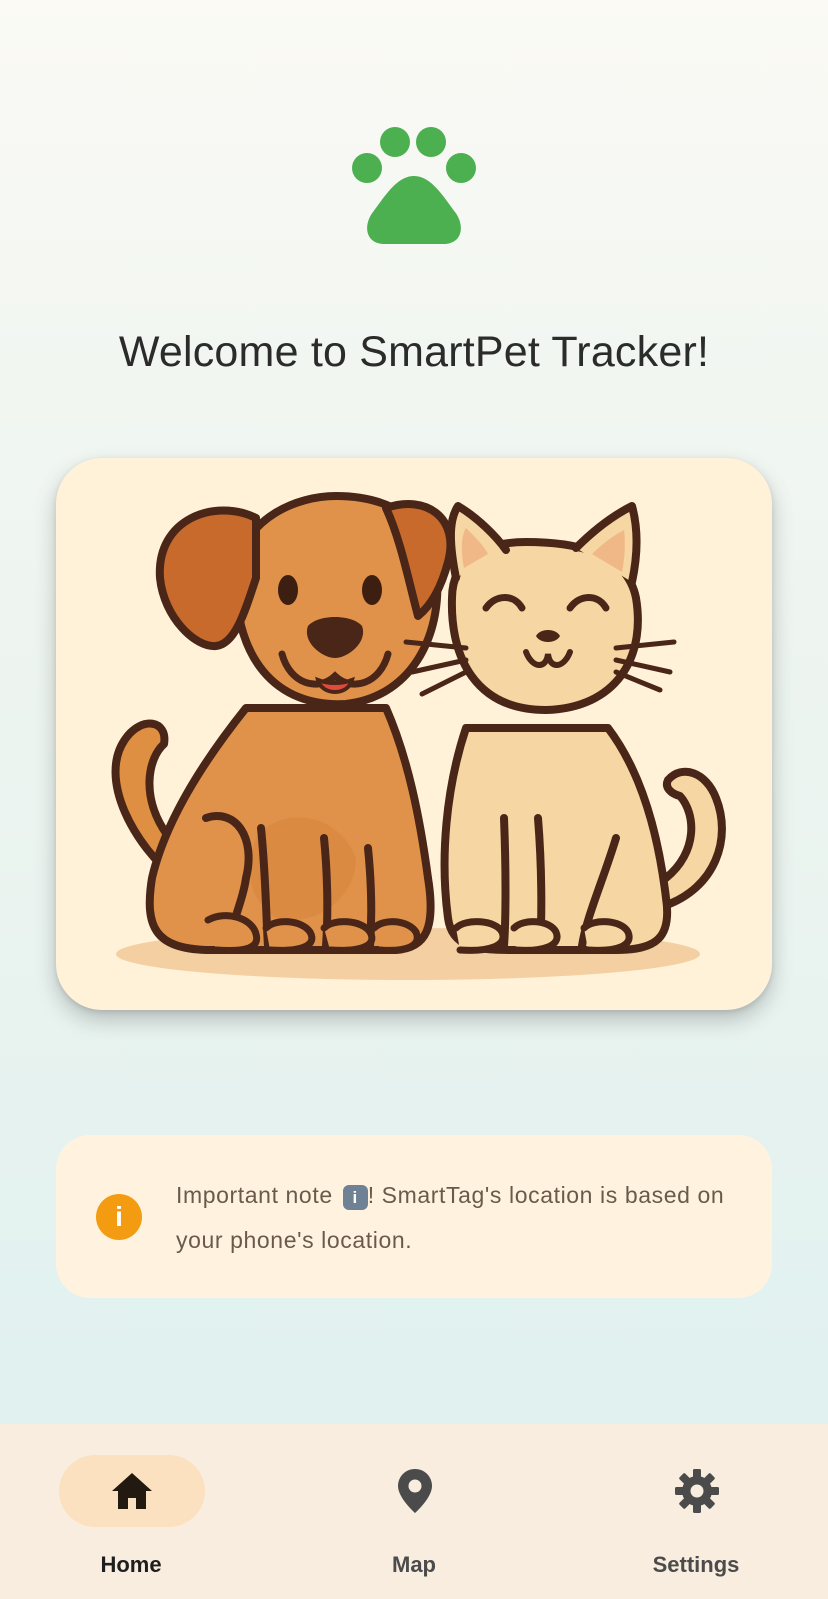  I want to click on page-title: Welcome to SmartPet Tracker!, so click(414, 352).